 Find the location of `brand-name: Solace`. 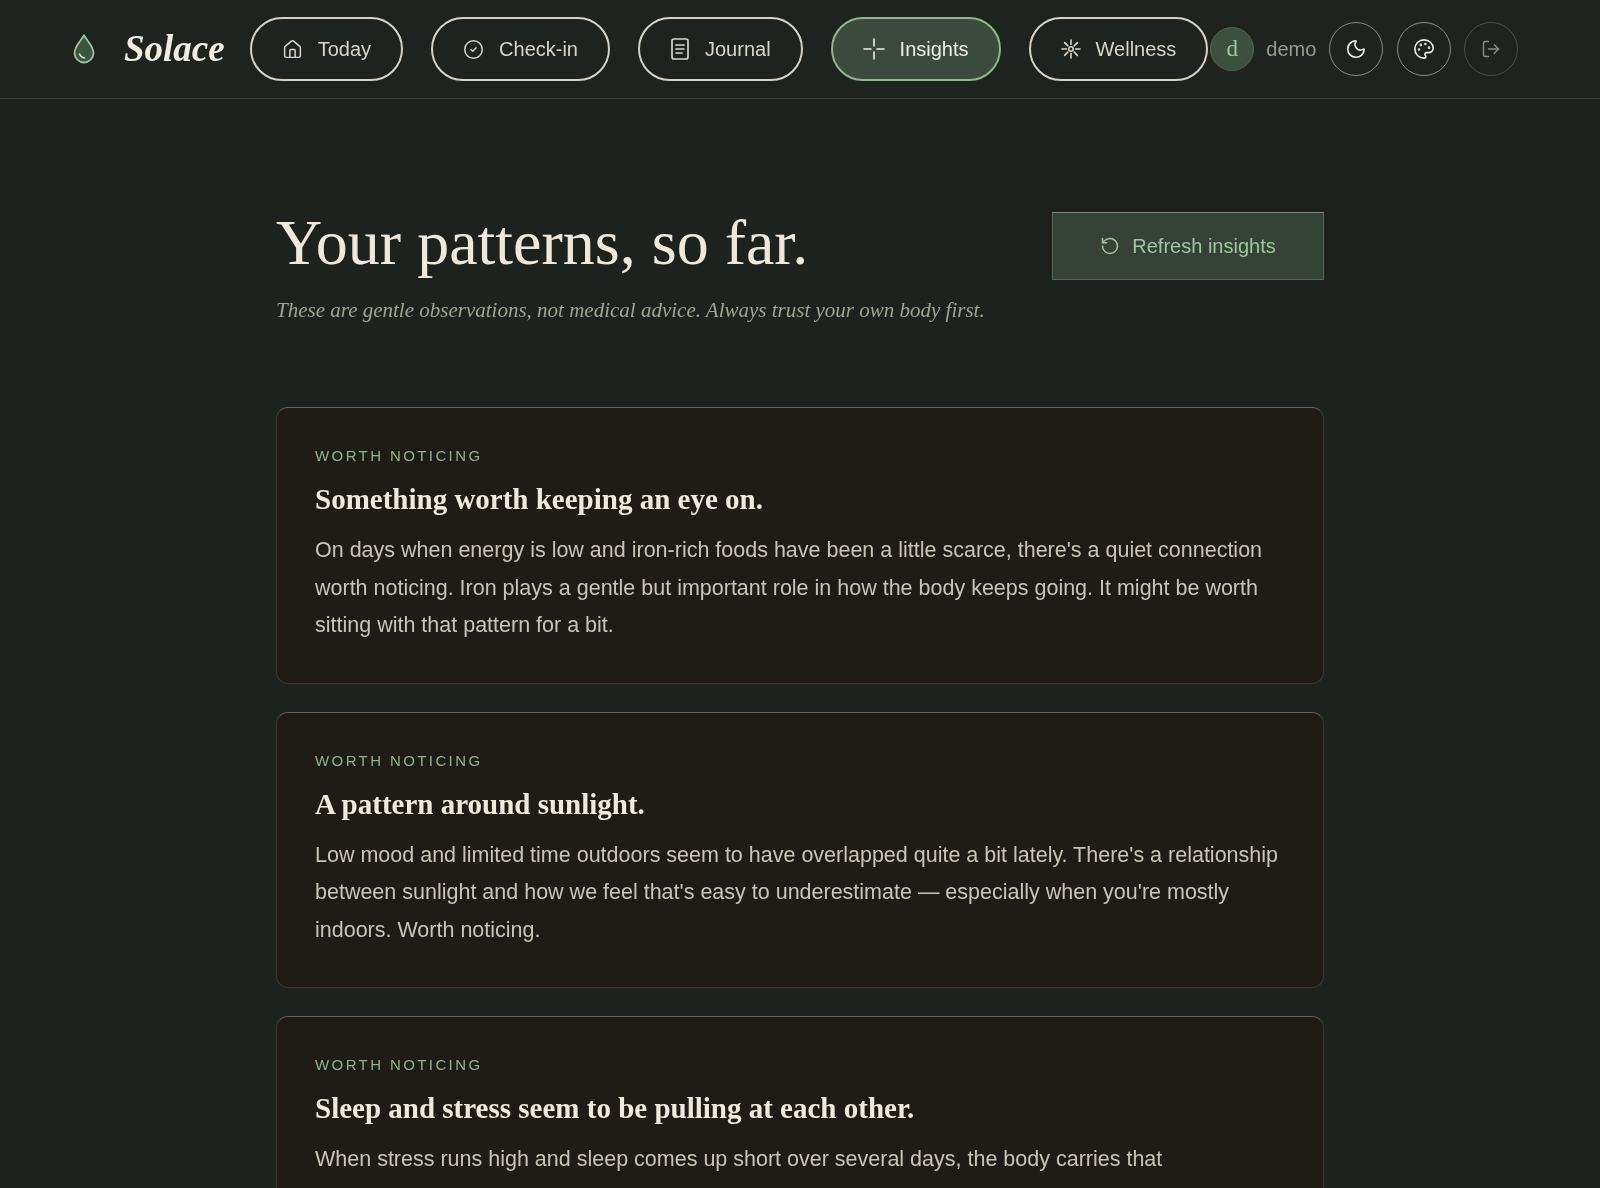

brand-name: Solace is located at coordinates (174, 49).